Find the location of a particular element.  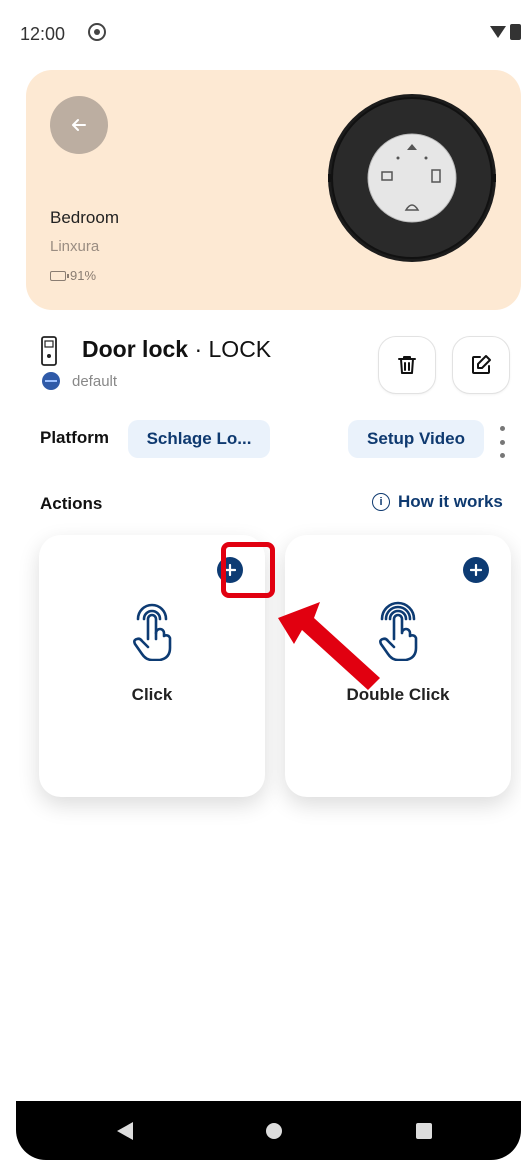

device-title: Door lock · LOCK is located at coordinates (176, 349).